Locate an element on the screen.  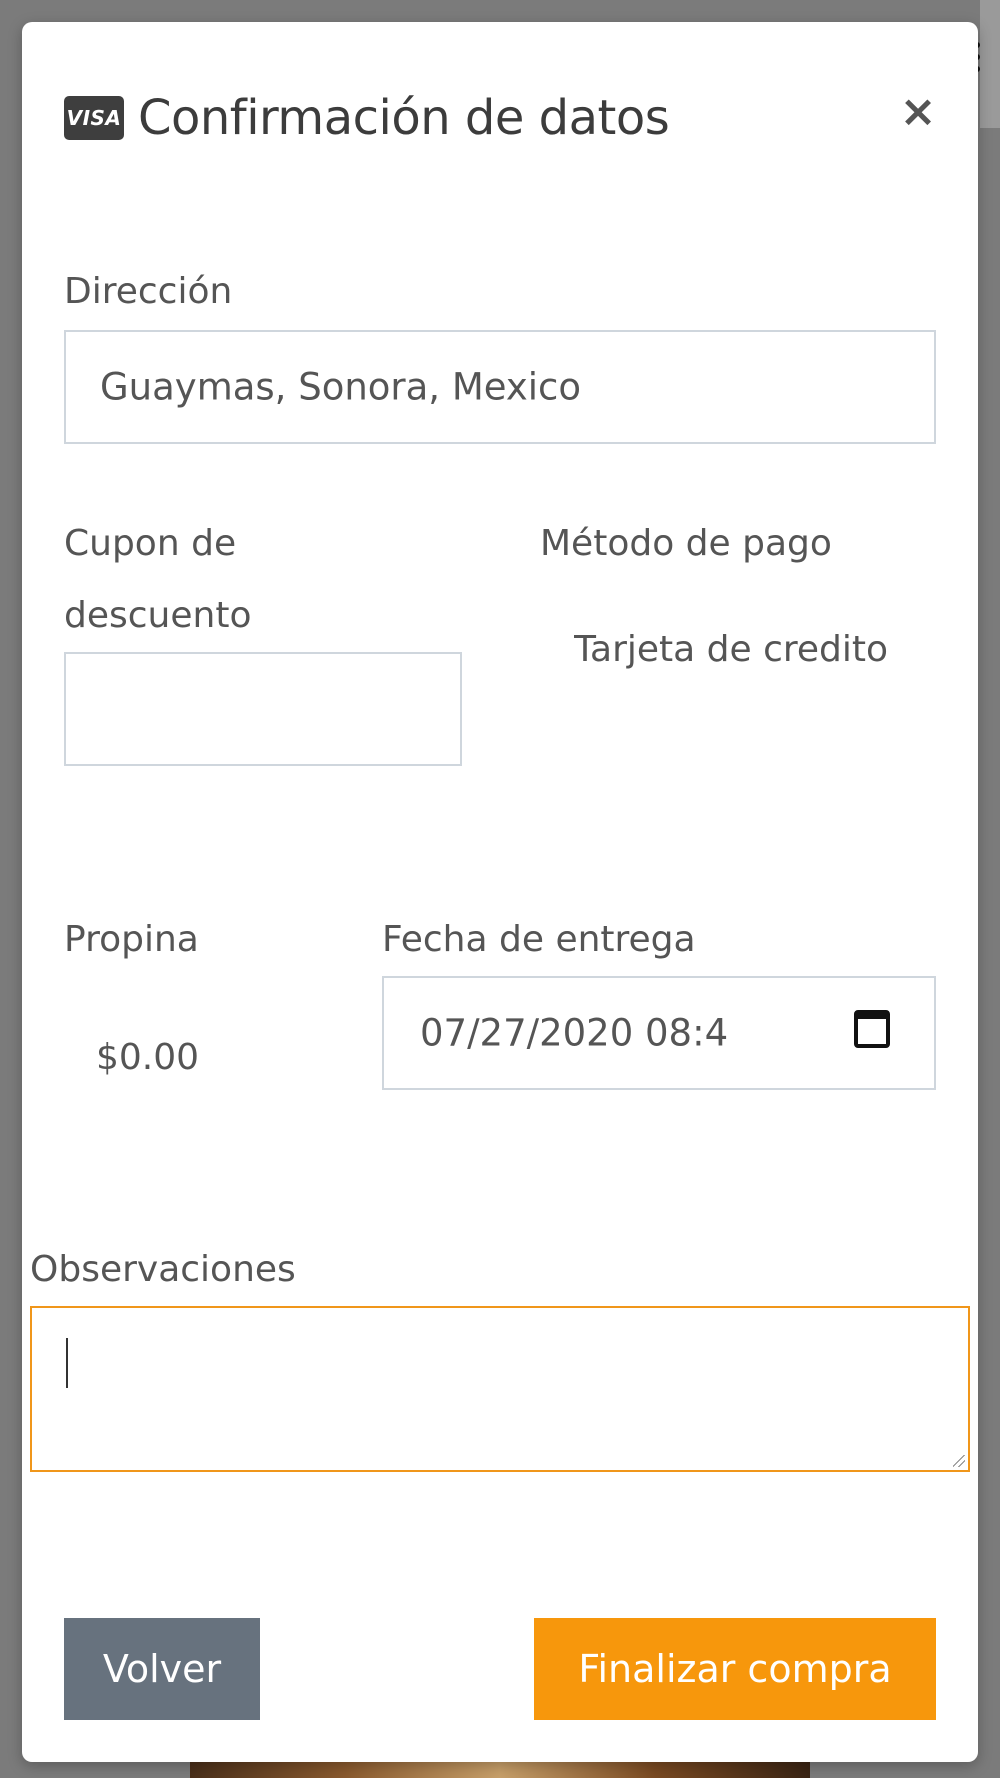
address-label: Dirección is located at coordinates (148, 291).